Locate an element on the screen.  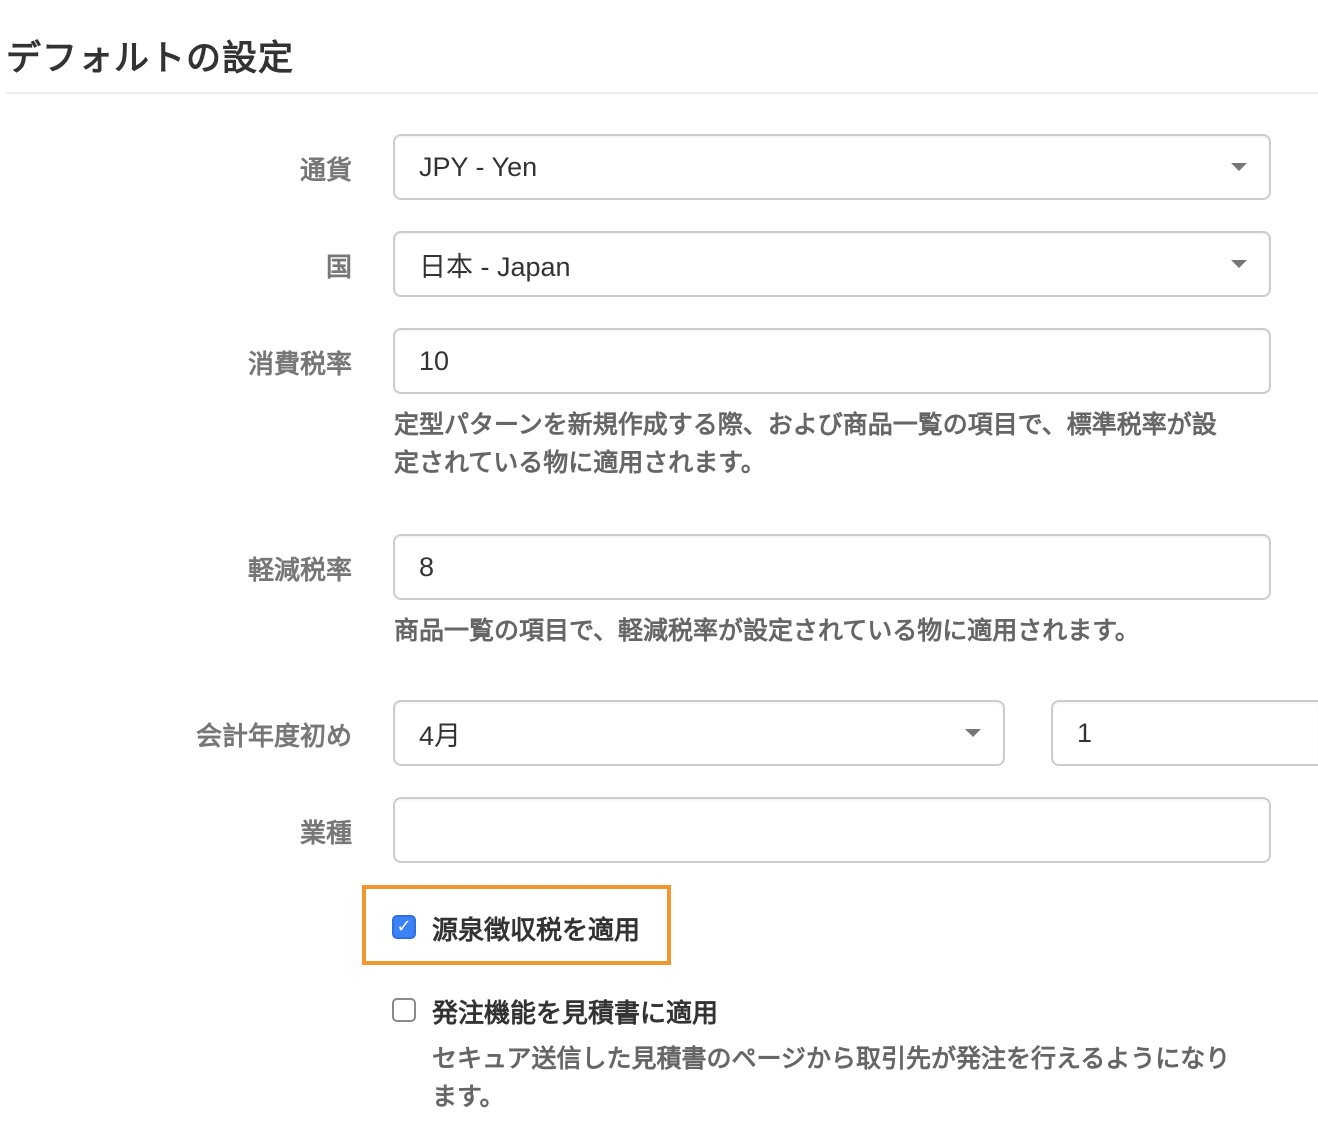
order-feature-help: セキュア送信した見積書のページから取引先が発注を行えるようになり ます。 is located at coordinates (852, 1078).